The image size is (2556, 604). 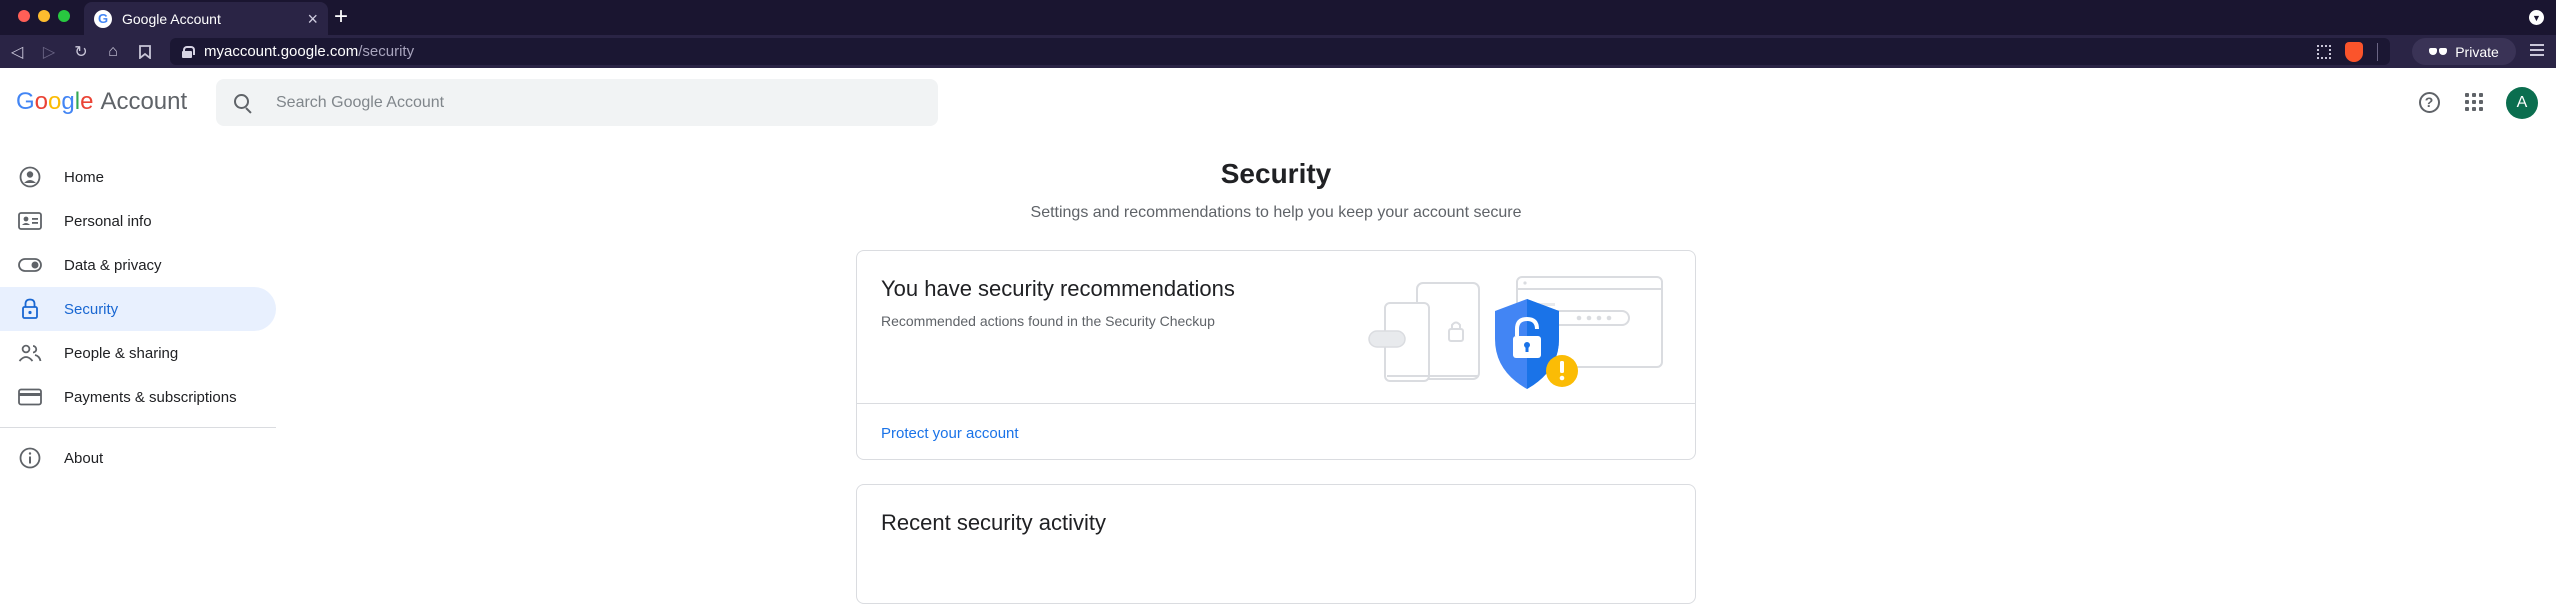 What do you see at coordinates (2324, 52) in the screenshot?
I see `qr-code-icon` at bounding box center [2324, 52].